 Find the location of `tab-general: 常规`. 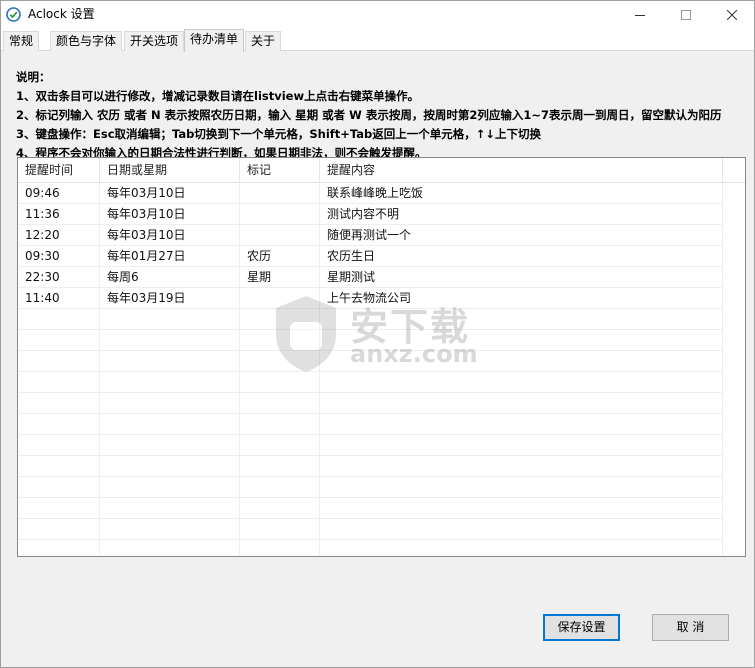

tab-general: 常规 is located at coordinates (21, 41).